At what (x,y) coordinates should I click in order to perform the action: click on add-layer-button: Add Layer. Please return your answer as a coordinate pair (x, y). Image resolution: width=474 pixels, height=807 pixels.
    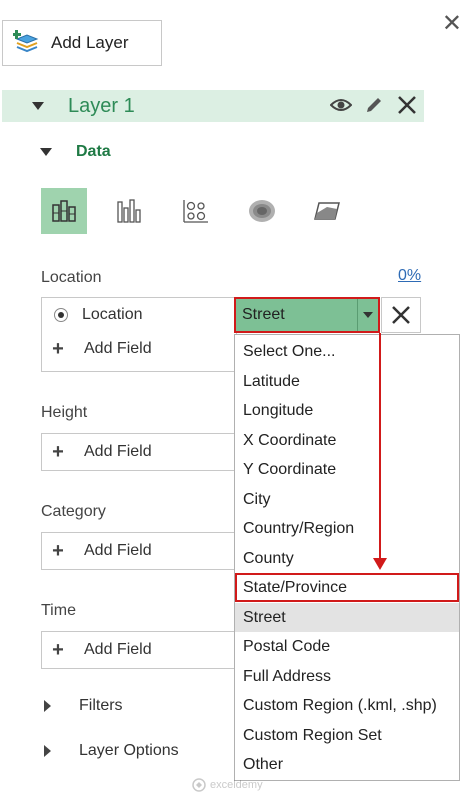
    Looking at the image, I should click on (82, 43).